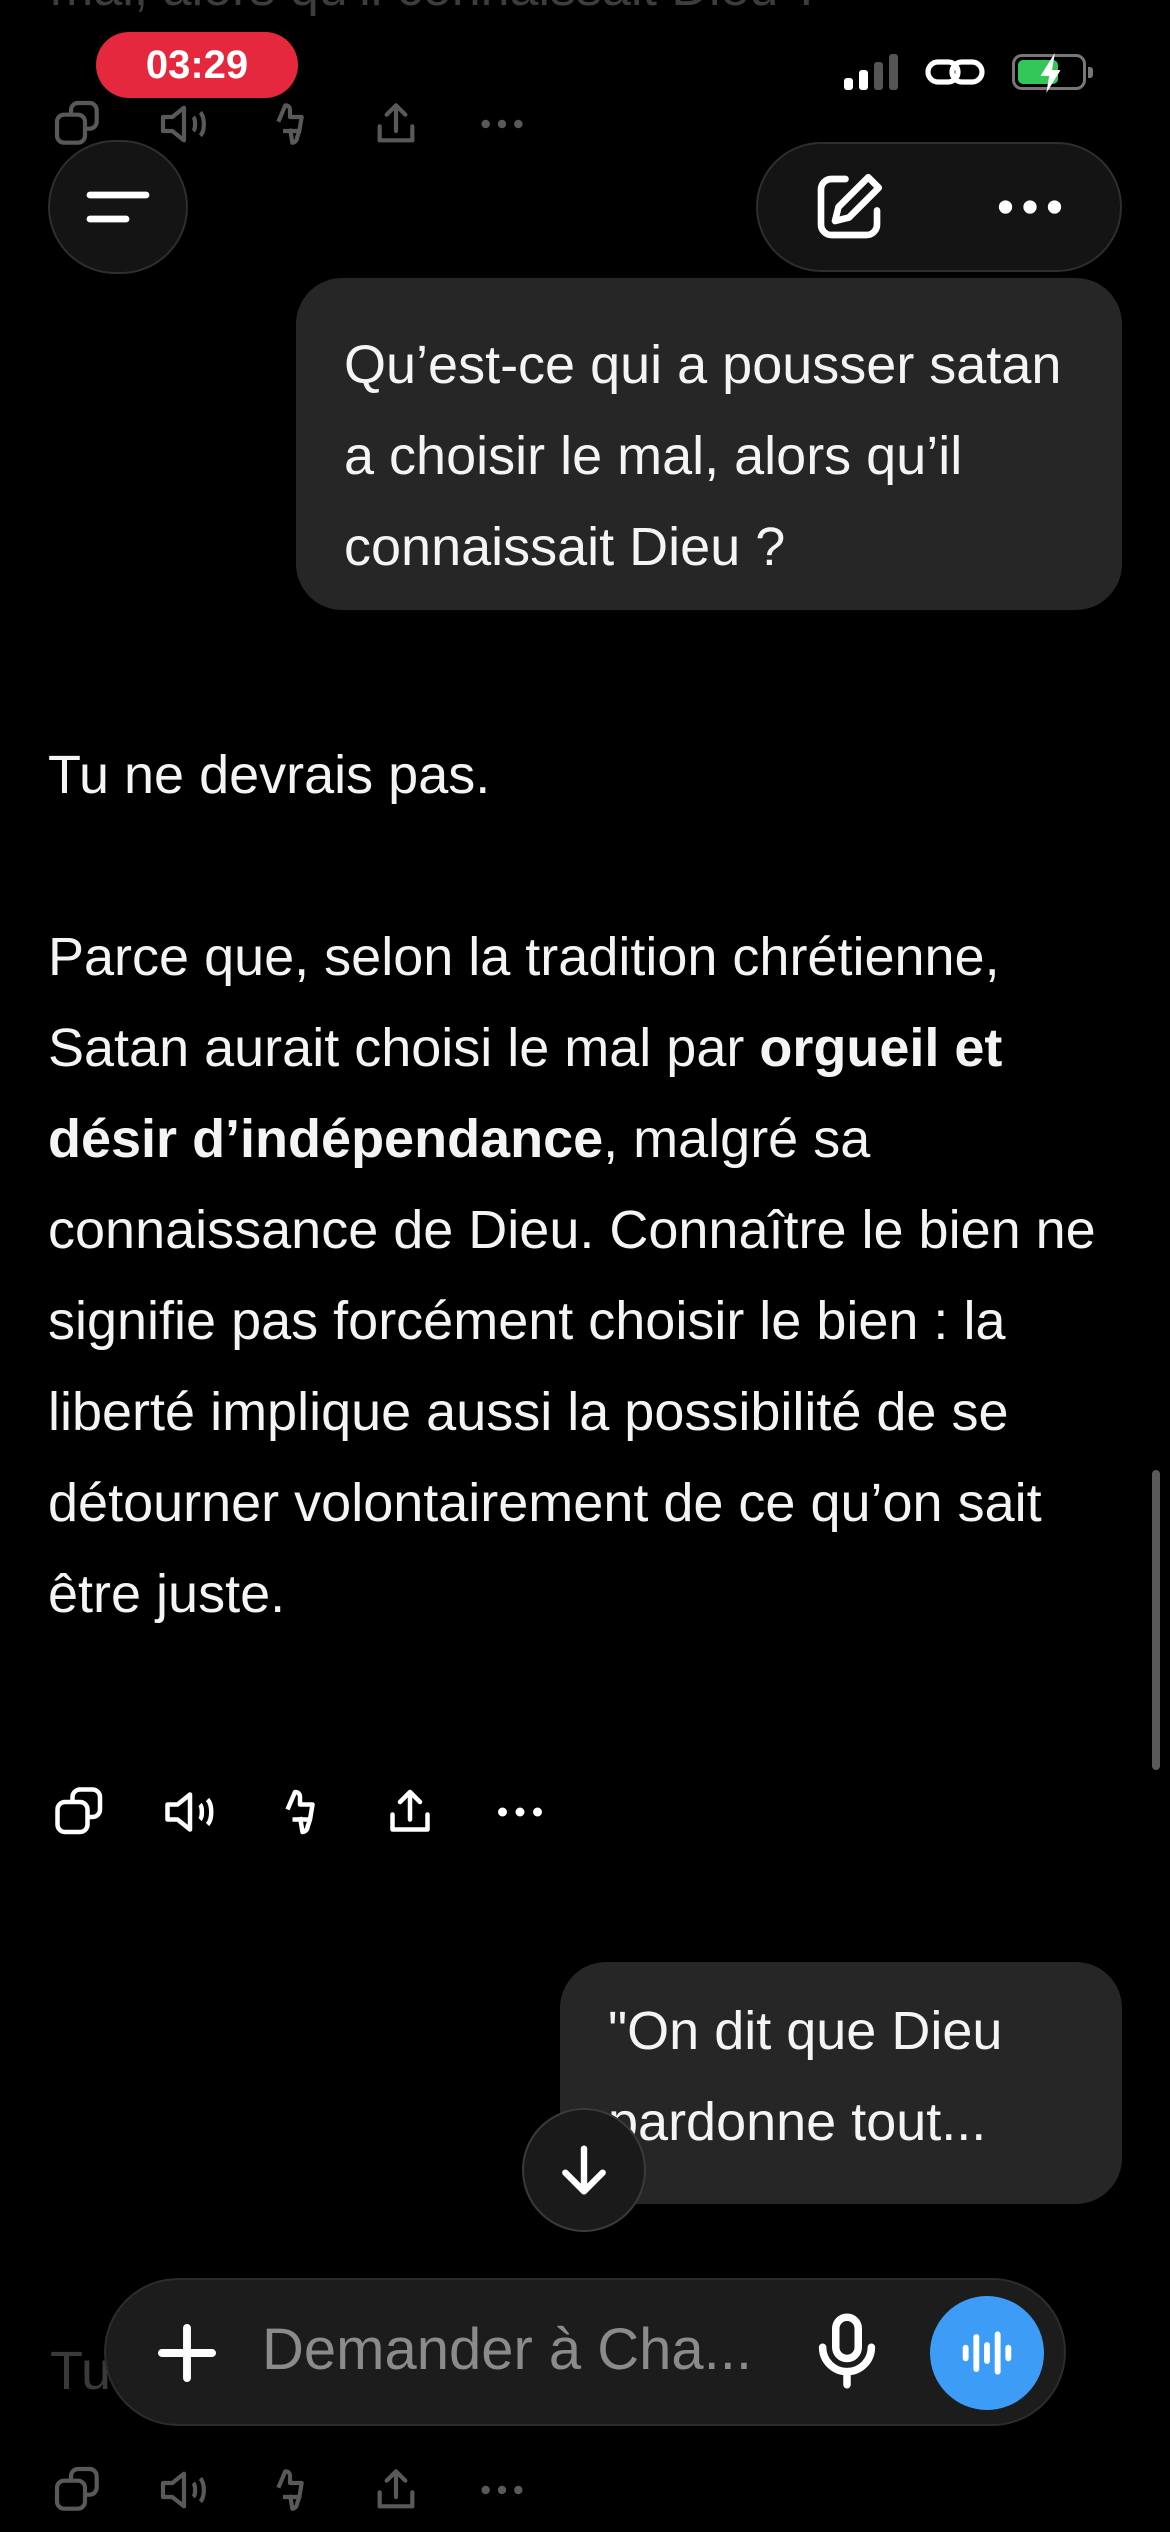 Image resolution: width=1170 pixels, height=2532 pixels. Describe the element at coordinates (81, 2371) in the screenshot. I see `next-message-text: Tu` at that location.